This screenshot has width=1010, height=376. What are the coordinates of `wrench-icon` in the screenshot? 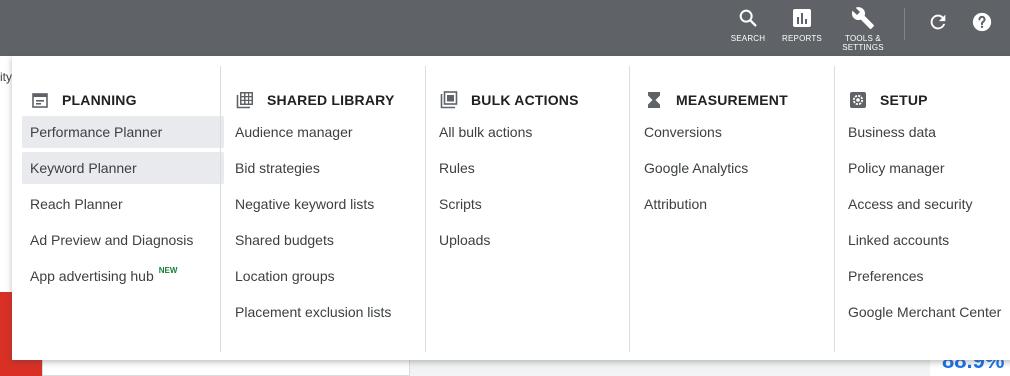 It's located at (863, 18).